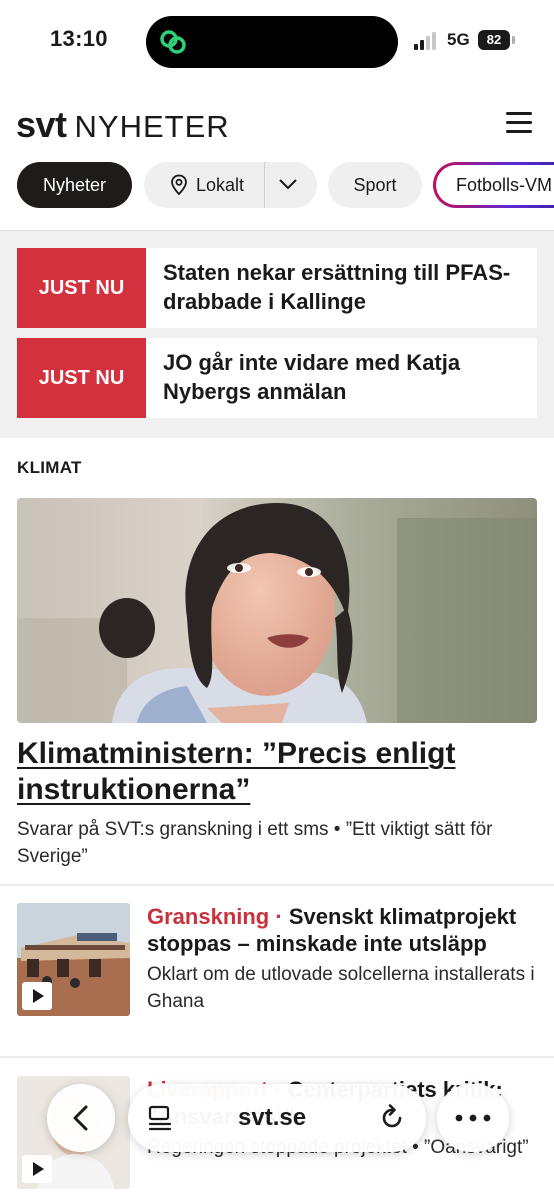  I want to click on status-time: 13:10, so click(79, 38).